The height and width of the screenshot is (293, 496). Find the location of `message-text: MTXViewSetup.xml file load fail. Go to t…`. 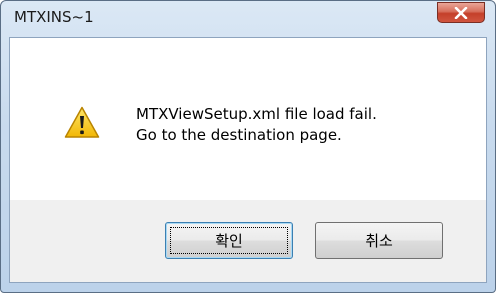

message-text: MTXViewSetup.xml file load fail. Go to t… is located at coordinates (256, 125).